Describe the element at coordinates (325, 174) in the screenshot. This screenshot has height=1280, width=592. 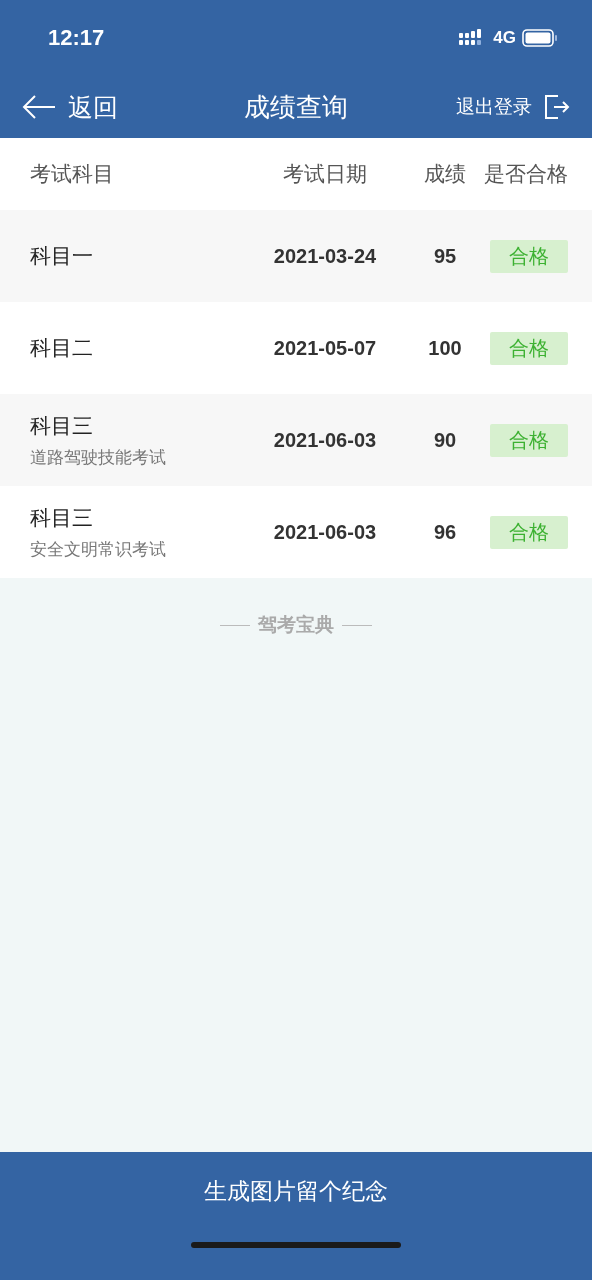
I see `column-header: 考试日期` at that location.